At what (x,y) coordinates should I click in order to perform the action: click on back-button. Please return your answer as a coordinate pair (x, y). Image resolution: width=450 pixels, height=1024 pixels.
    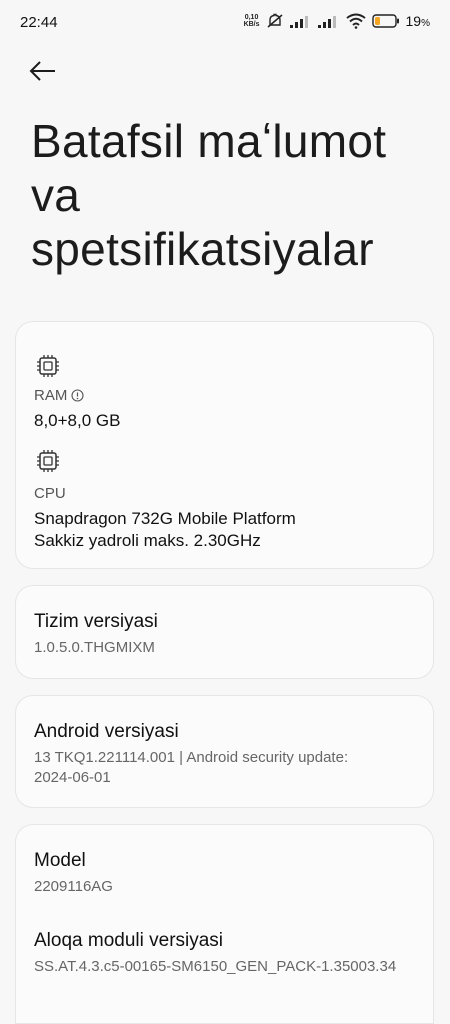
    Looking at the image, I should click on (46, 71).